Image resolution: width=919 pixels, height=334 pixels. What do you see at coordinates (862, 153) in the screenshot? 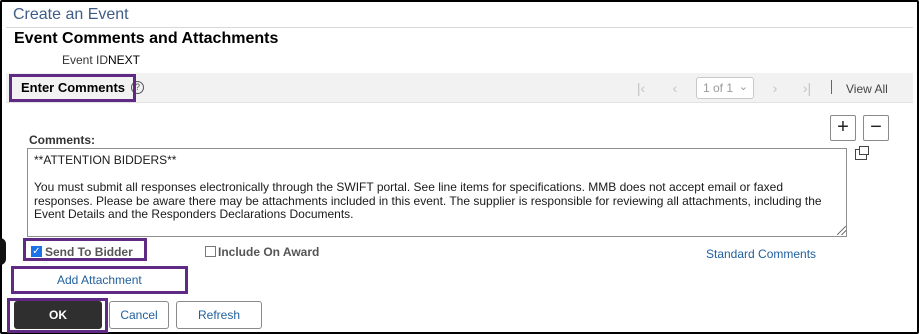
I see `expand-icon` at bounding box center [862, 153].